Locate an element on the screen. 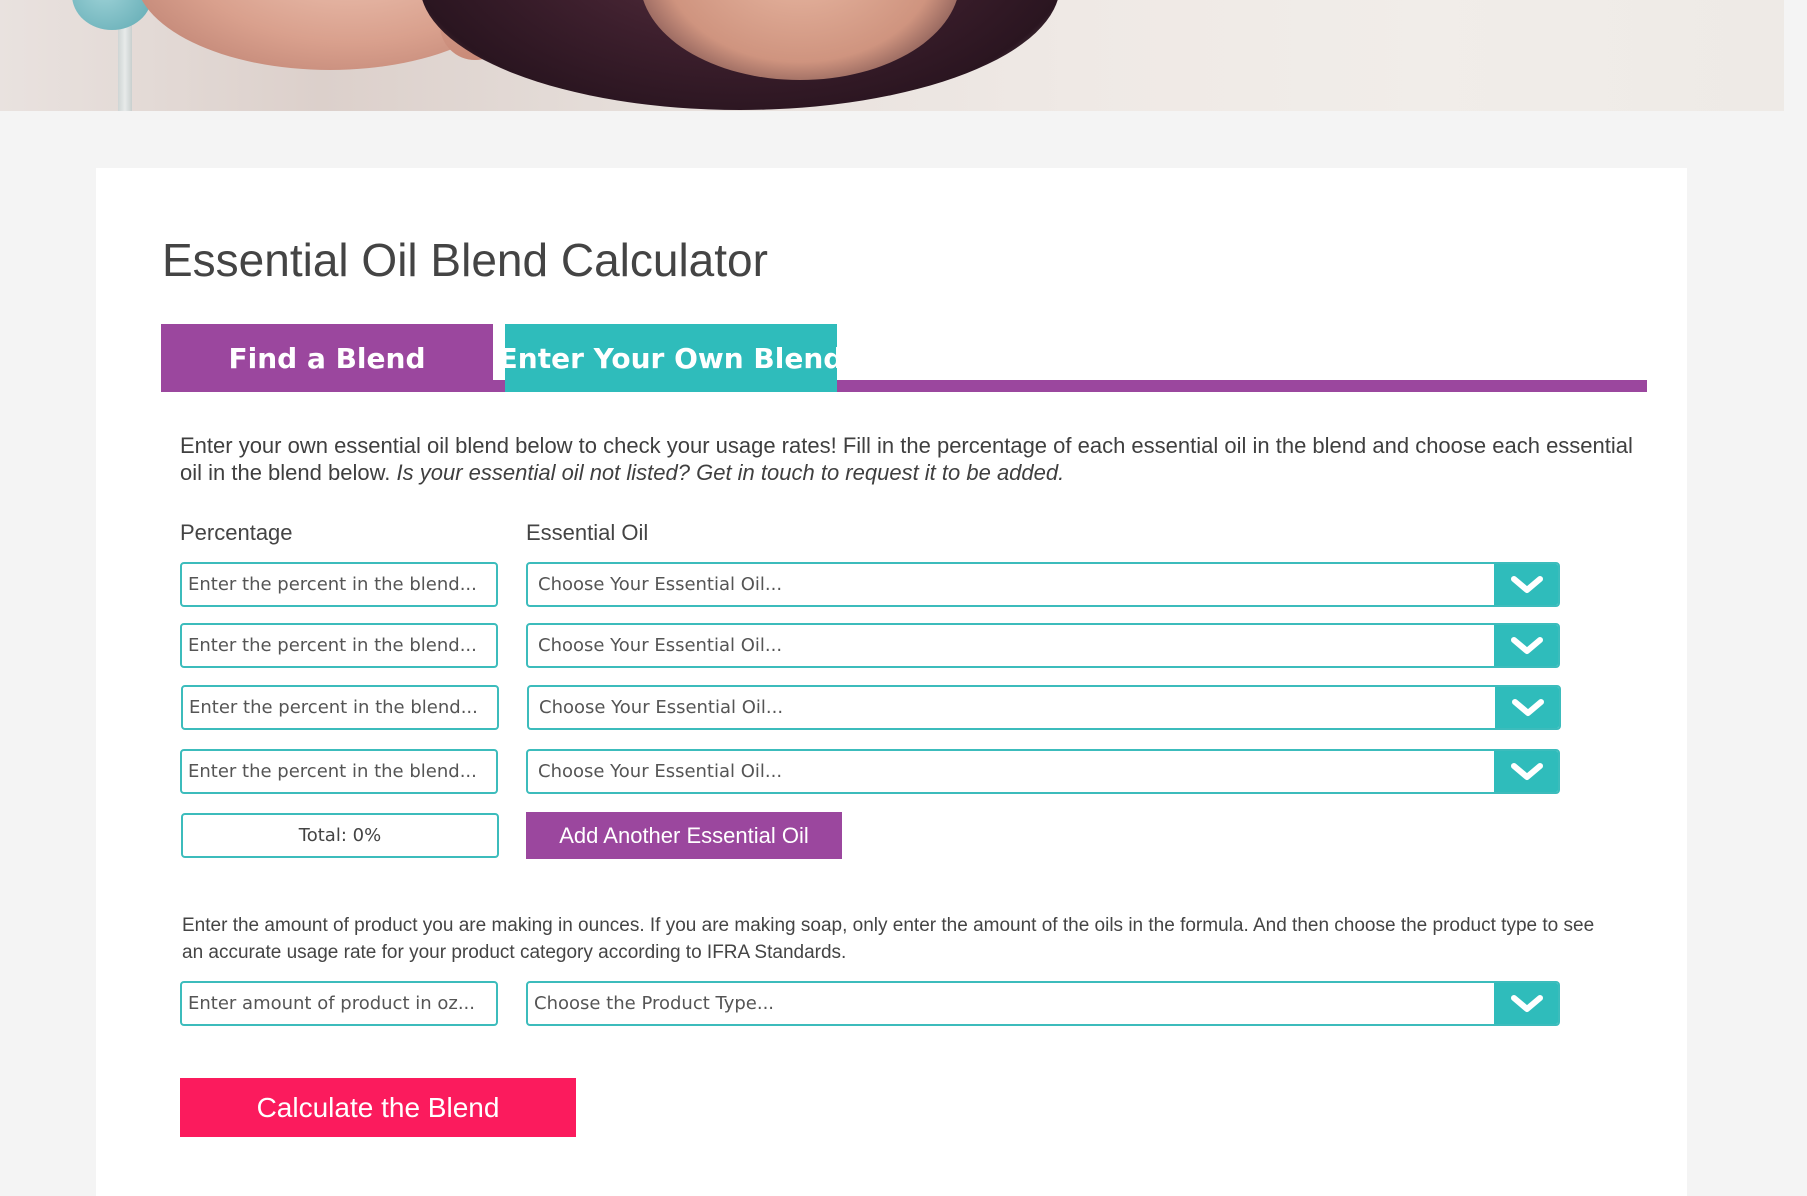 The image size is (1807, 1196). calculate-blend-button: Calculate the Blend is located at coordinates (378, 1107).